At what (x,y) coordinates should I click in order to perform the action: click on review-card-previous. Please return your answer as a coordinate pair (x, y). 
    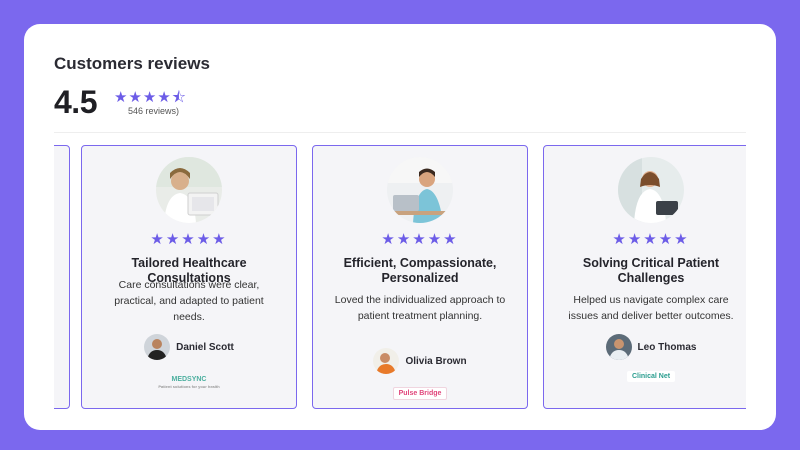
    Looking at the image, I should click on (62, 277).